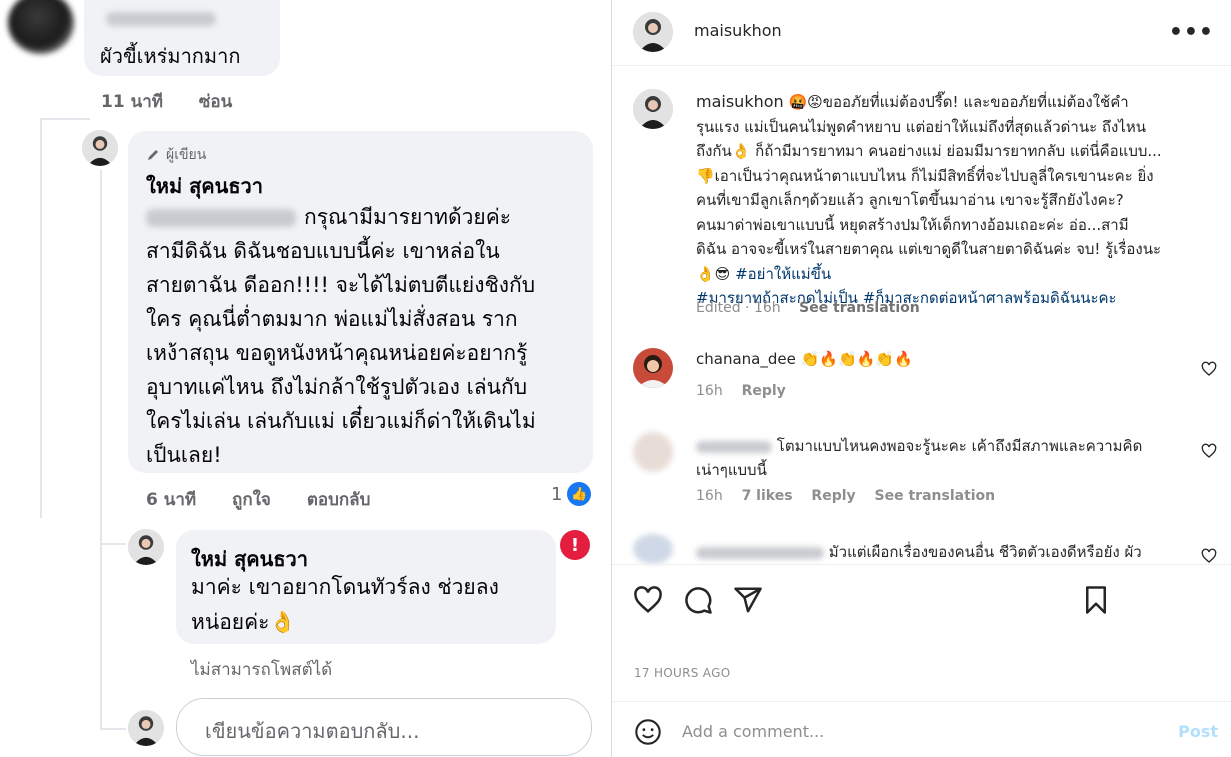 The width and height of the screenshot is (1231, 757). Describe the element at coordinates (682, 673) in the screenshot. I see `post-time-ago: 17 HOURS AGO` at that location.